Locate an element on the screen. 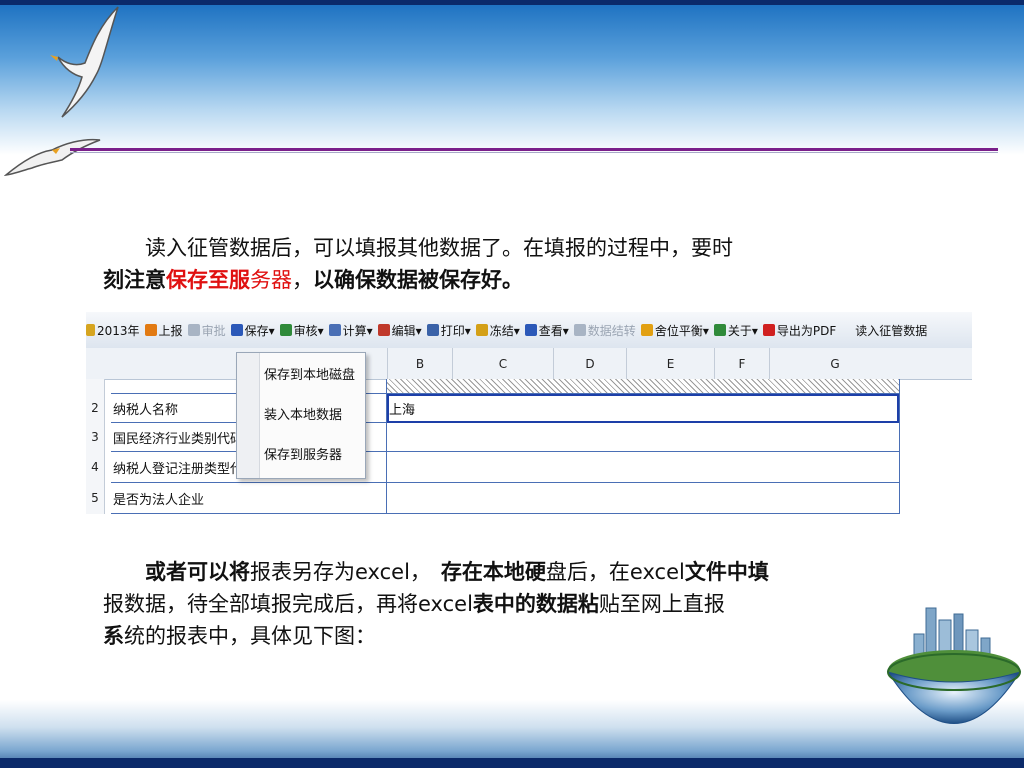 This screenshot has width=1024, height=768. form-icon is located at coordinates (90, 330).